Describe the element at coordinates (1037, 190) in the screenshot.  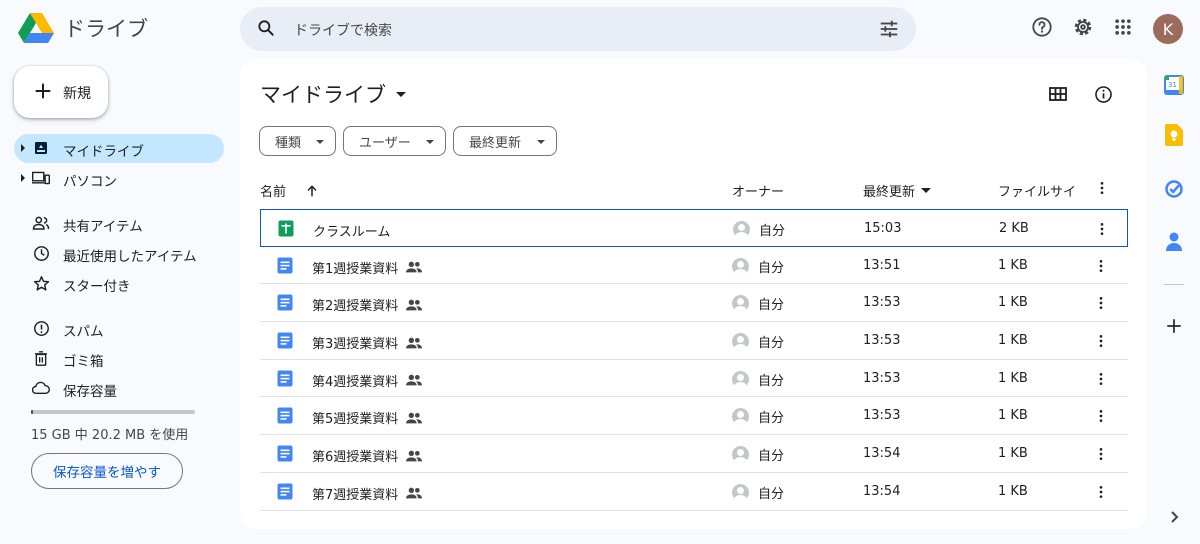
I see `column-header-size: ファイルサイ` at that location.